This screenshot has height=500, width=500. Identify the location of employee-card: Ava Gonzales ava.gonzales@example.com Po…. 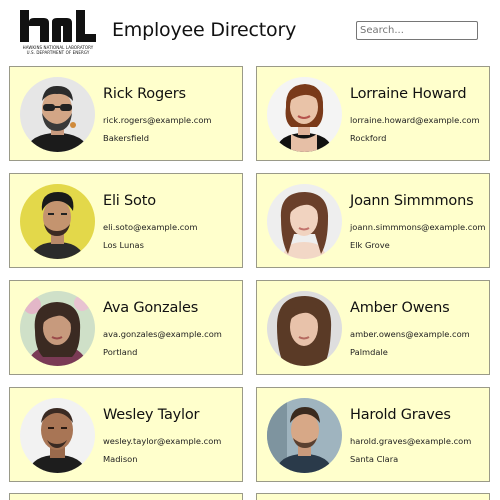
(126, 327).